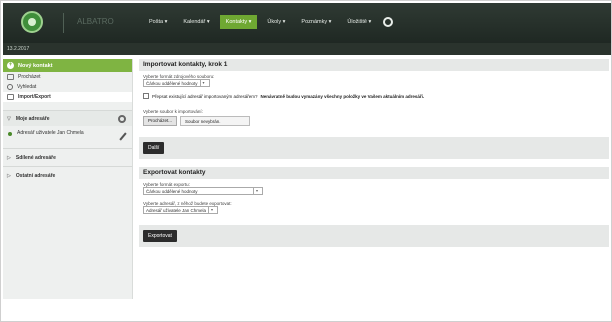 The height and width of the screenshot is (322, 612). I want to click on nav-storage: Úložiště ▾, so click(359, 22).